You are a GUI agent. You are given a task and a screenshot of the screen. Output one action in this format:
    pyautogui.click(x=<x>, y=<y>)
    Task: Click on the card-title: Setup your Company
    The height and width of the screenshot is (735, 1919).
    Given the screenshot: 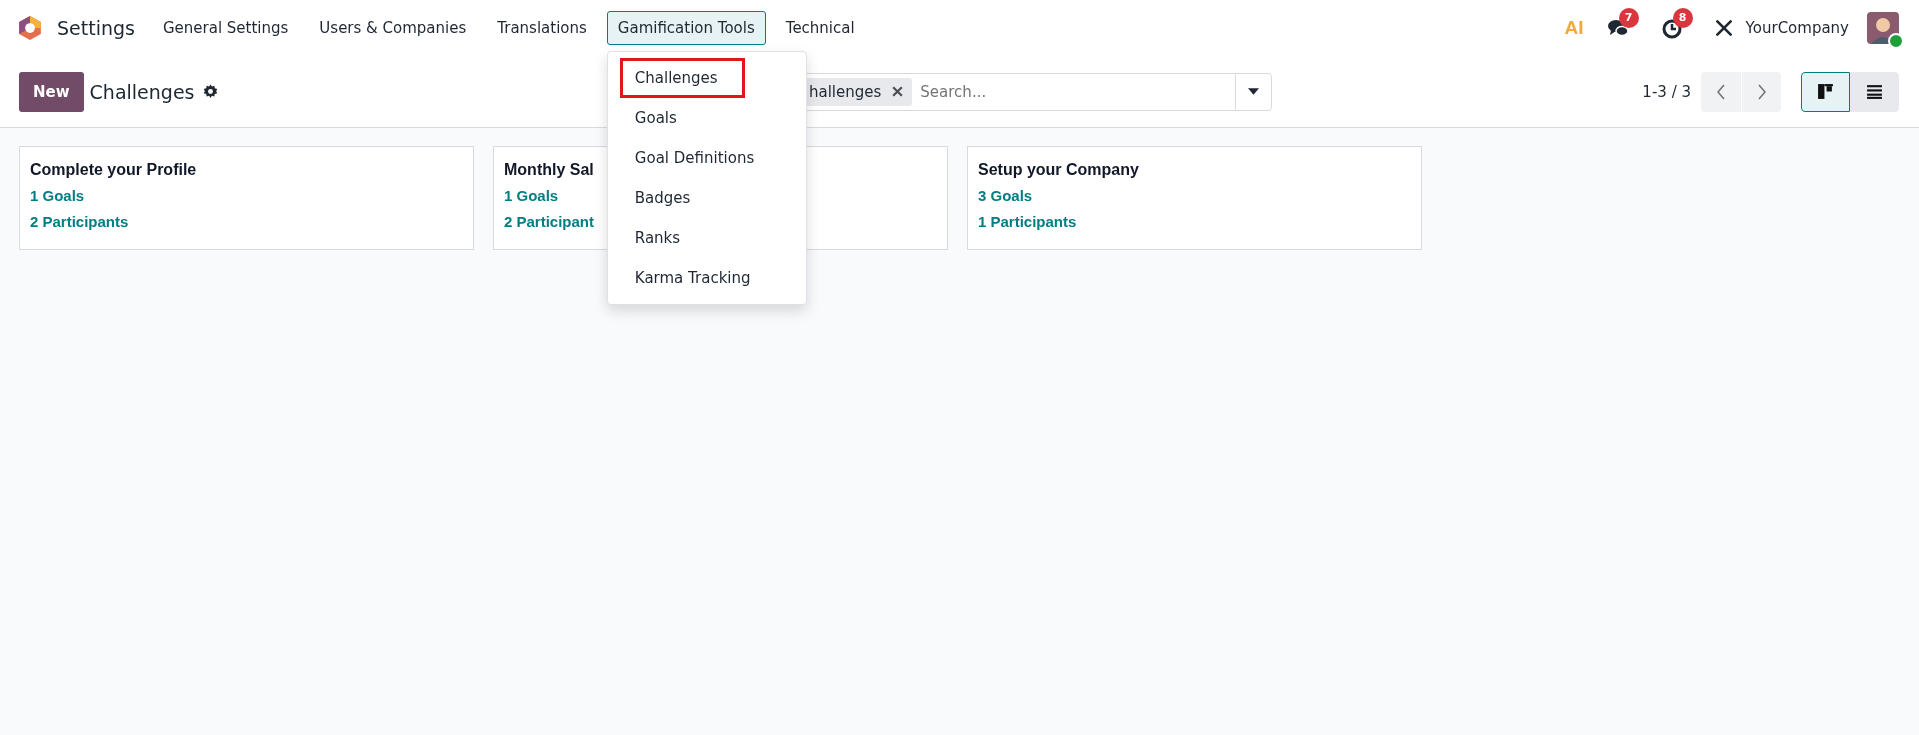 What is the action you would take?
    pyautogui.click(x=1058, y=170)
    